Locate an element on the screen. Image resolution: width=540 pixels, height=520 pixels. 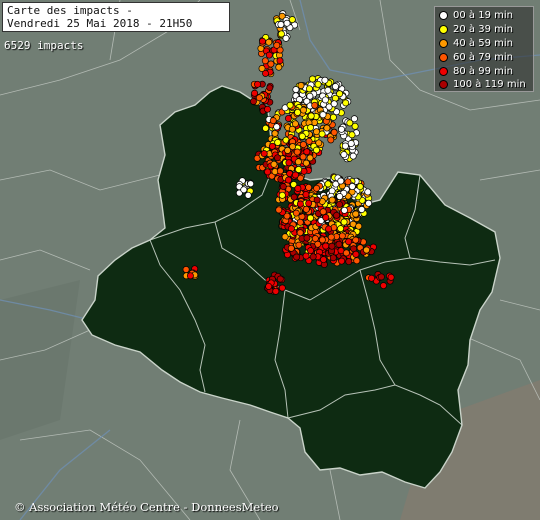
legend-item: 100 à 119 min is located at coordinates (486, 85).